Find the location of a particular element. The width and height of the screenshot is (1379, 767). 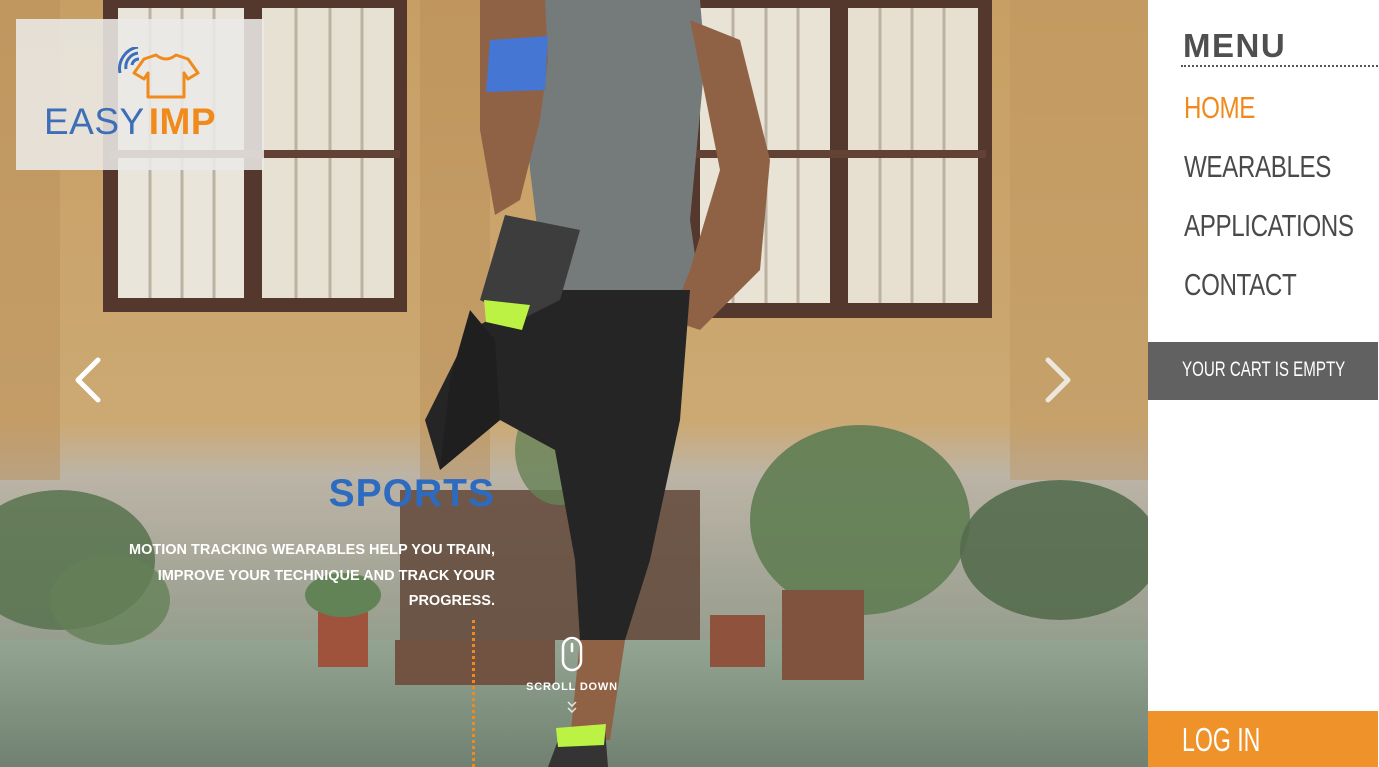

nav-item-home: Home is located at coordinates (1219, 108).